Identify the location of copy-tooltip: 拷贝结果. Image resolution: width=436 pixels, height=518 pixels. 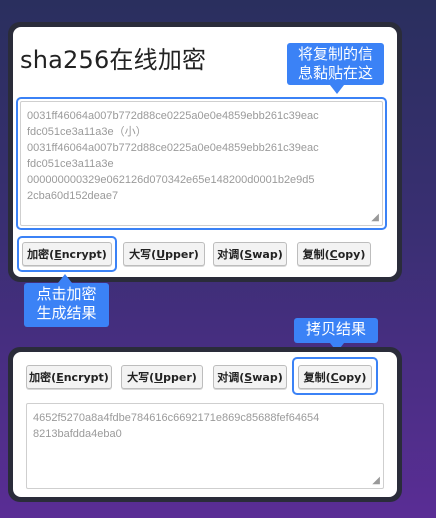
(336, 330).